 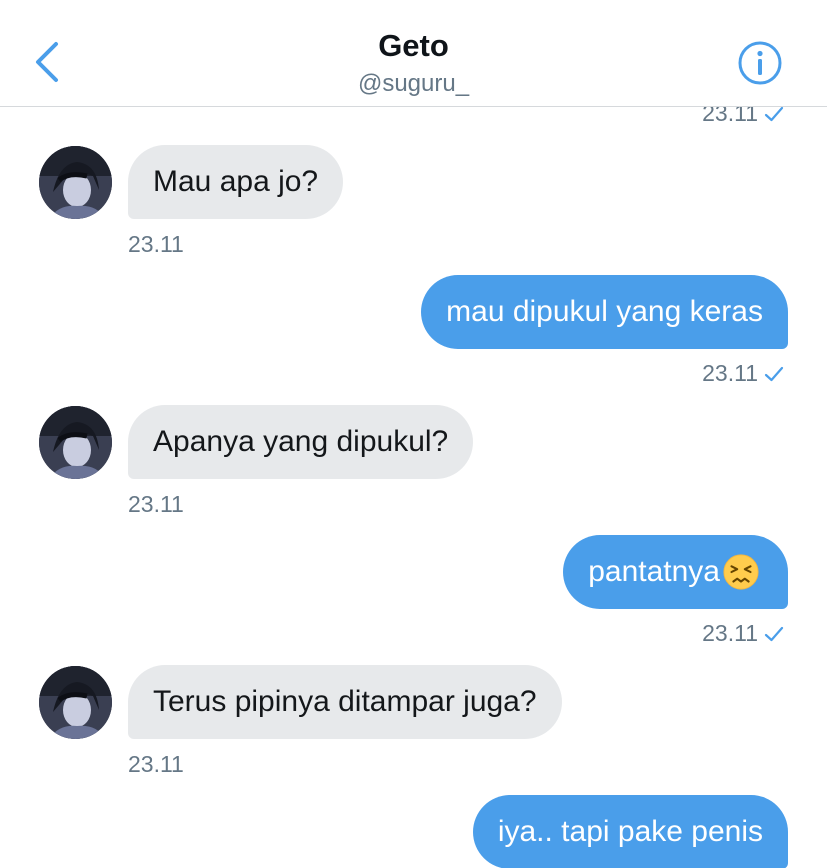 I want to click on message-bubble-incoming: Mau apa jo?, so click(x=236, y=182).